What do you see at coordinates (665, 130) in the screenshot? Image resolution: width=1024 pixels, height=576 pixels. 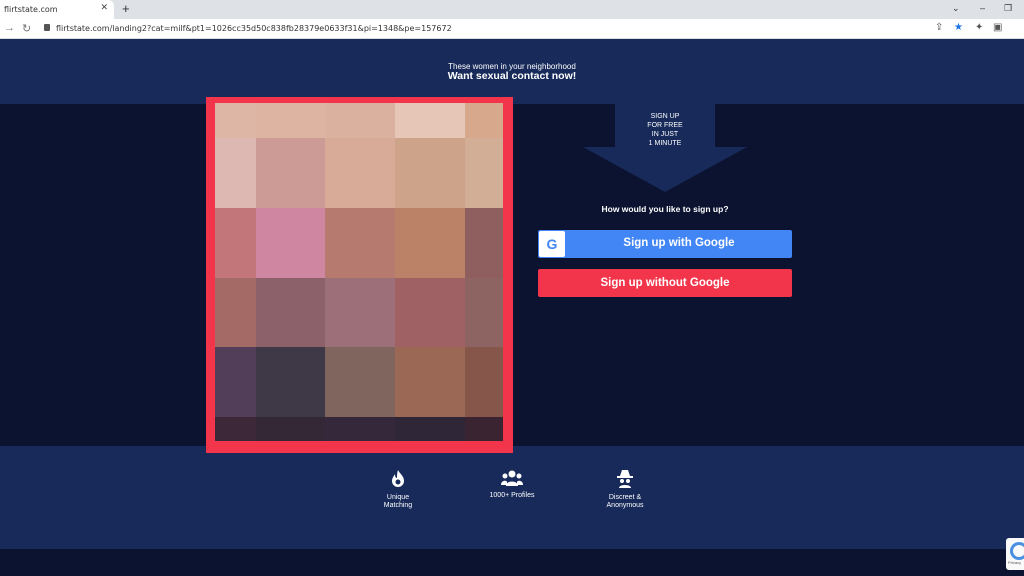 I see `arrow-signup-text: SIGN UP FOR FREE IN JUST 1 MINUTE` at bounding box center [665, 130].